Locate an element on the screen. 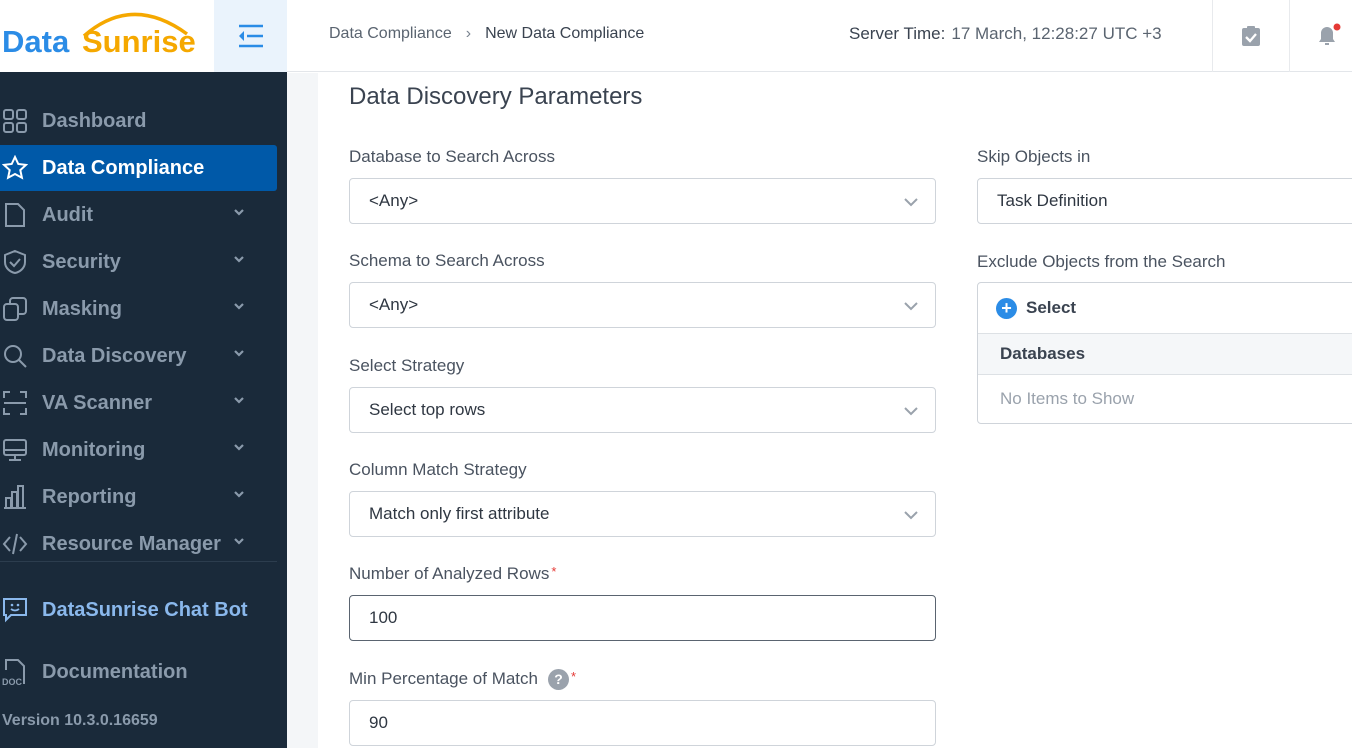 This screenshot has height=748, width=1352. label-text: Number of Analyzed Rows is located at coordinates (449, 574).